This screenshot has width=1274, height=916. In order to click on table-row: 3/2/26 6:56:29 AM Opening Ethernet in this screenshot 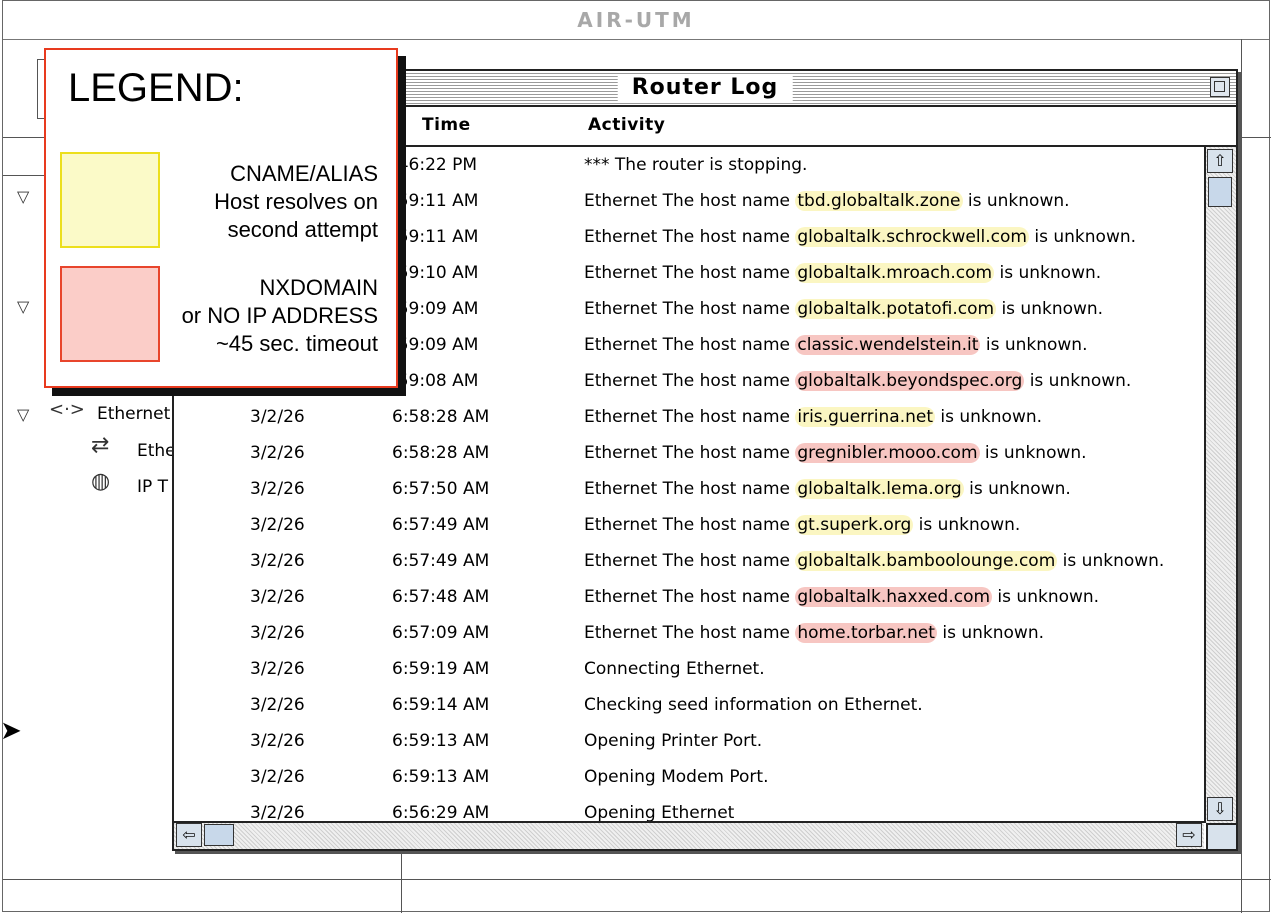, I will do `click(689, 809)`.